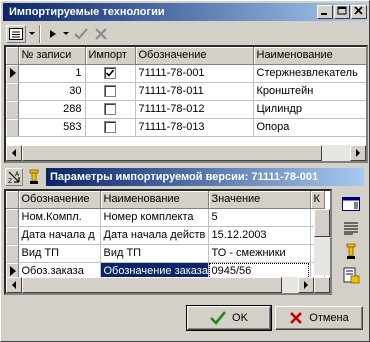 The width and height of the screenshot is (370, 342). I want to click on apply-button, so click(81, 34).